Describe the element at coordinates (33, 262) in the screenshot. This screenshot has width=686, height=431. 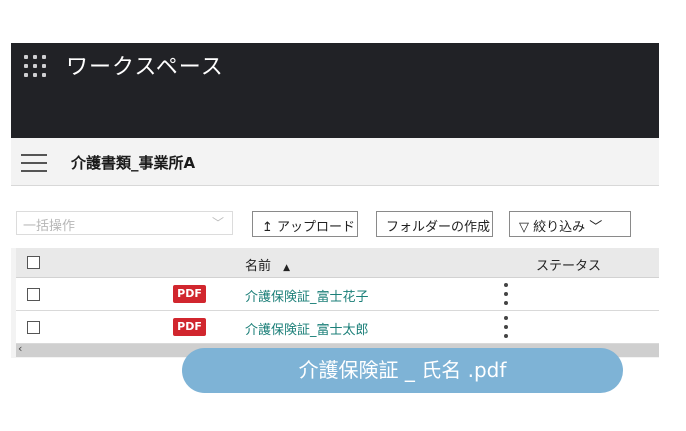
I see `select-all-checkbox` at that location.